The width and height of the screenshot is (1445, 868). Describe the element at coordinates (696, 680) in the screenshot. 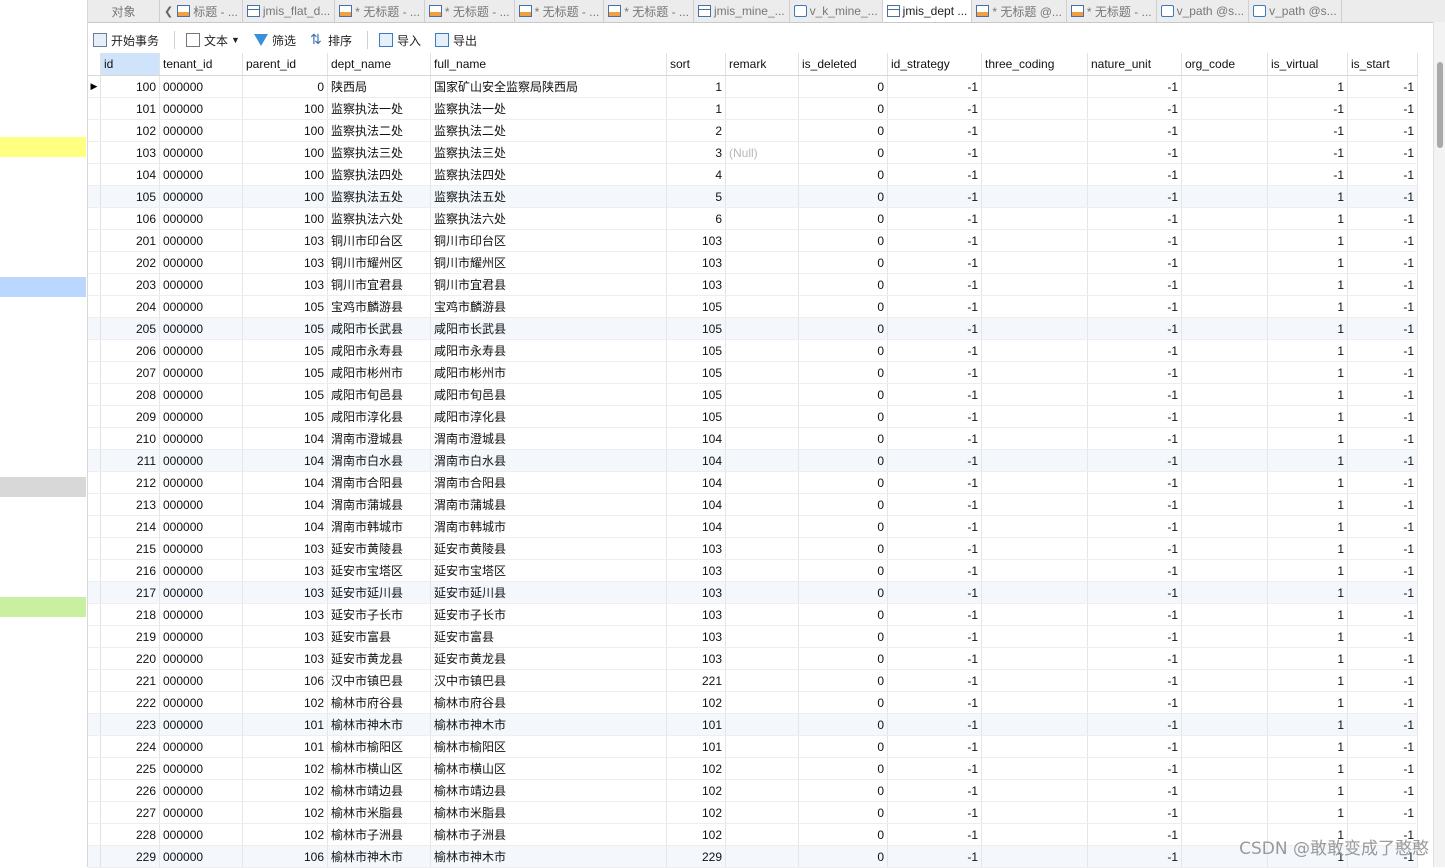

I see `cell-sort: 221` at that location.